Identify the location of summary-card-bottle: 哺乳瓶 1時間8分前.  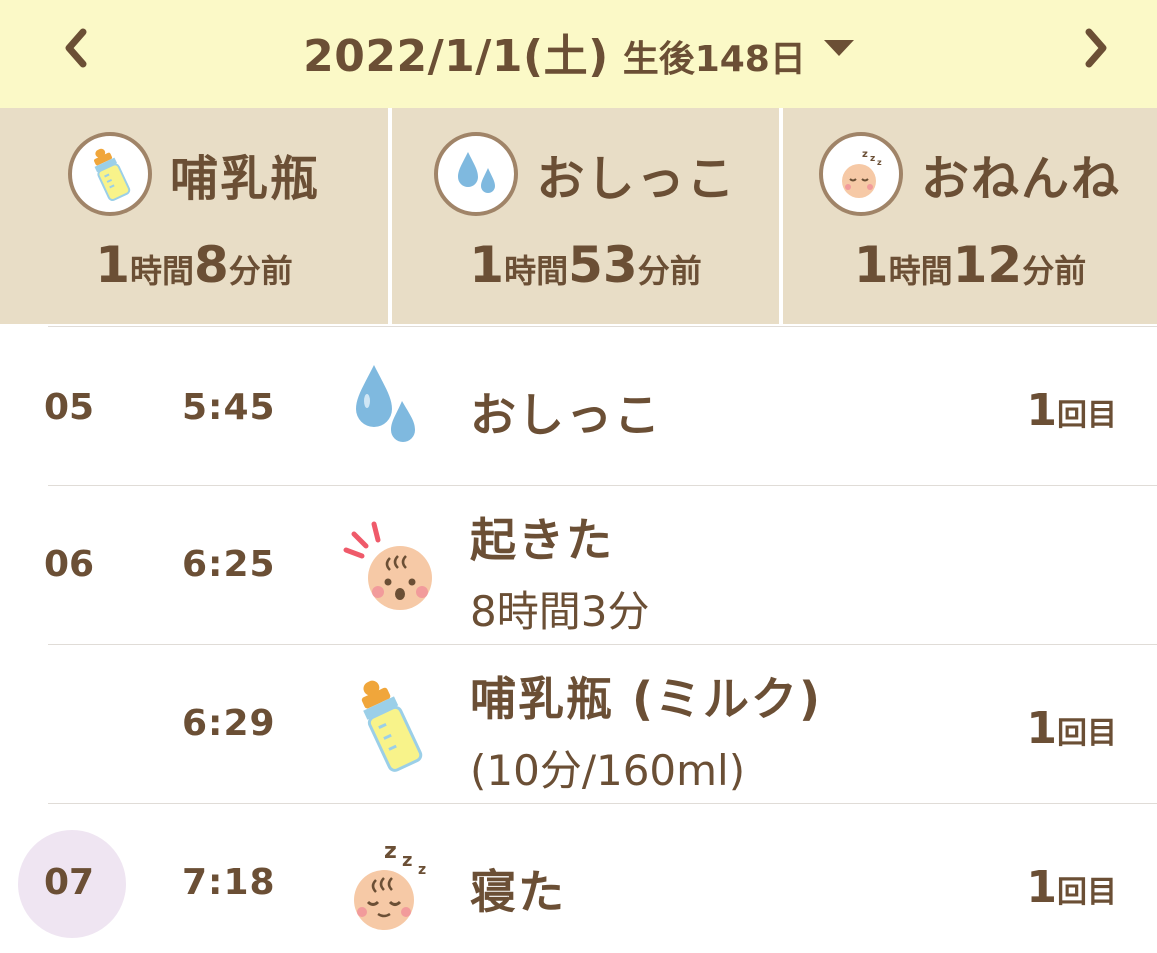
(194, 216).